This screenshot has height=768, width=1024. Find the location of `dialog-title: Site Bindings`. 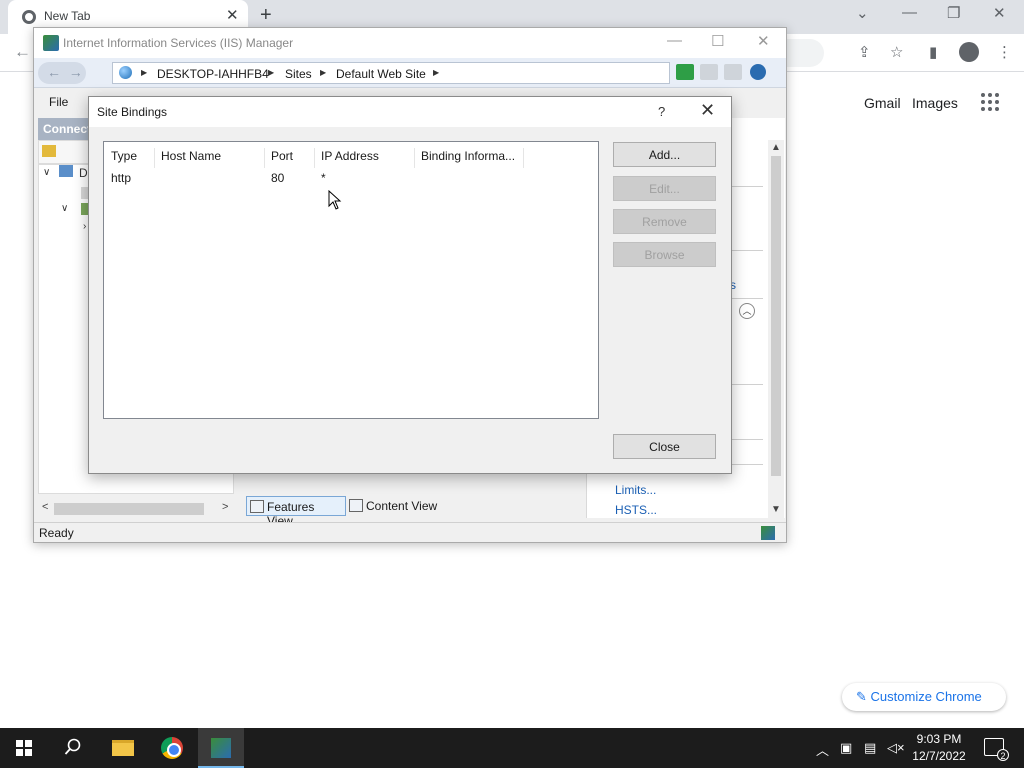

dialog-title: Site Bindings is located at coordinates (132, 112).